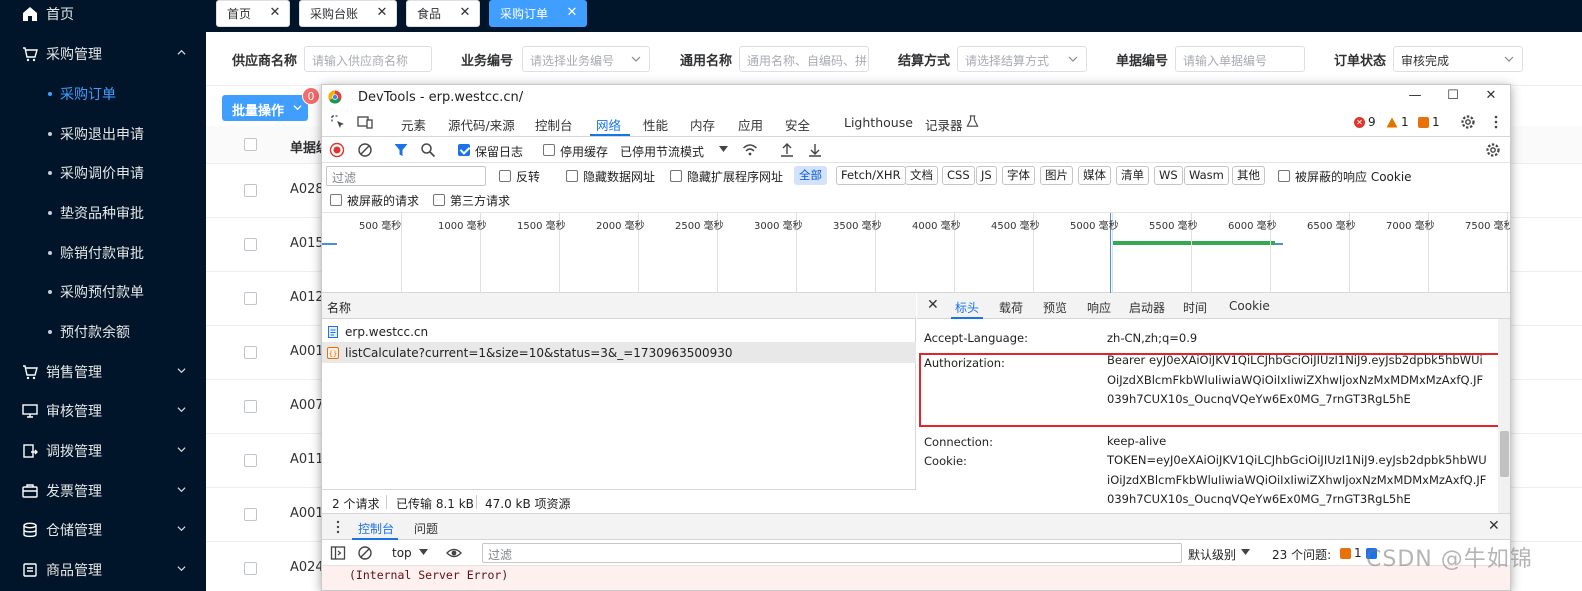 Image resolution: width=1582 pixels, height=591 pixels. I want to click on console-filter-input: 过滤, so click(832, 553).